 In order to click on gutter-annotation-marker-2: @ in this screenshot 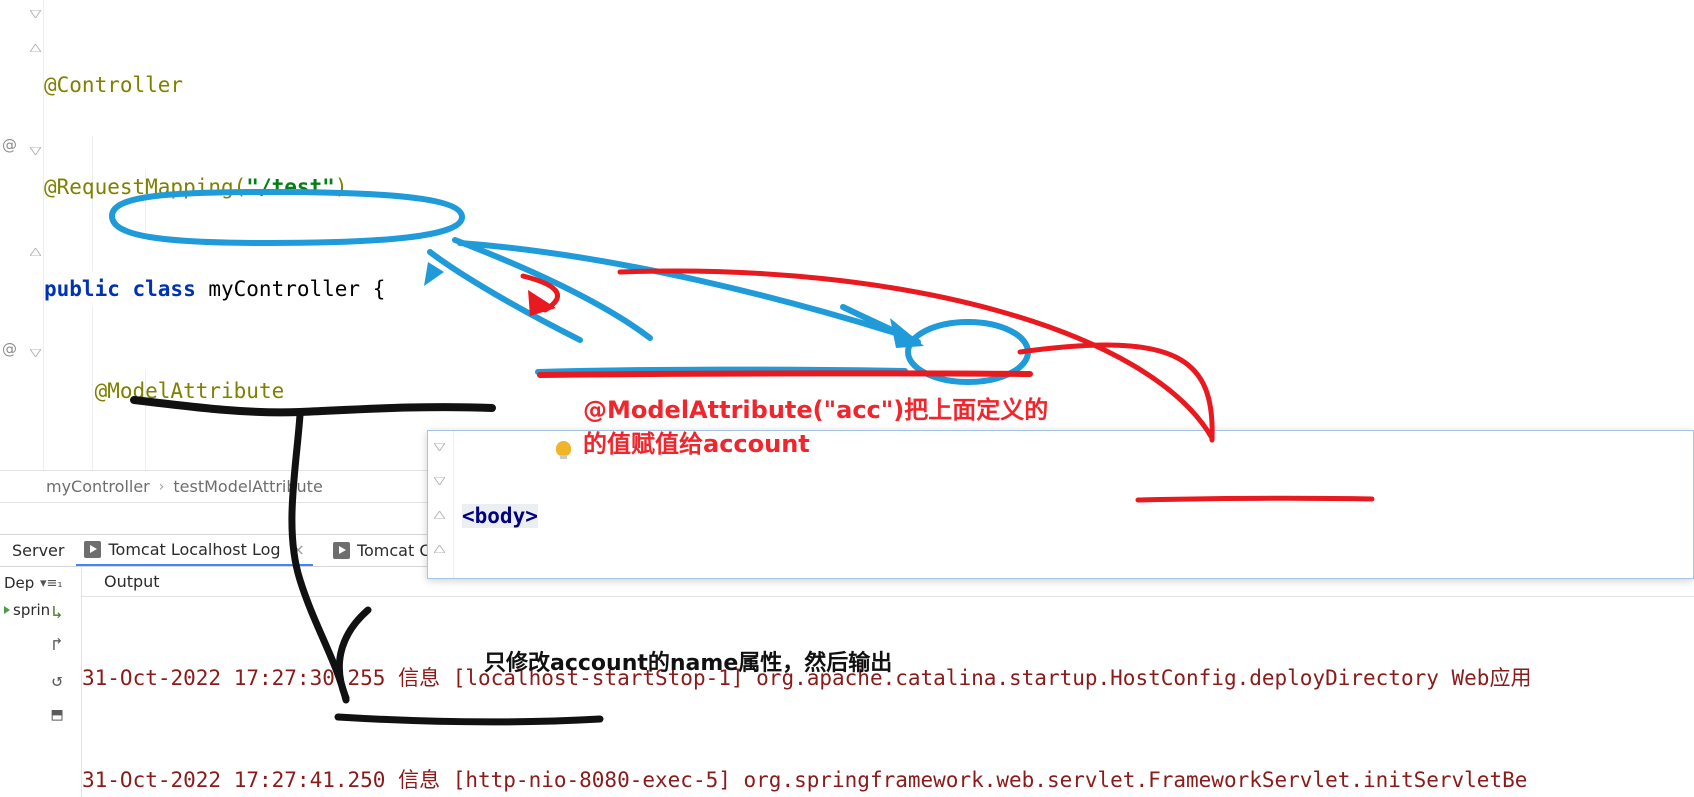, I will do `click(9, 349)`.